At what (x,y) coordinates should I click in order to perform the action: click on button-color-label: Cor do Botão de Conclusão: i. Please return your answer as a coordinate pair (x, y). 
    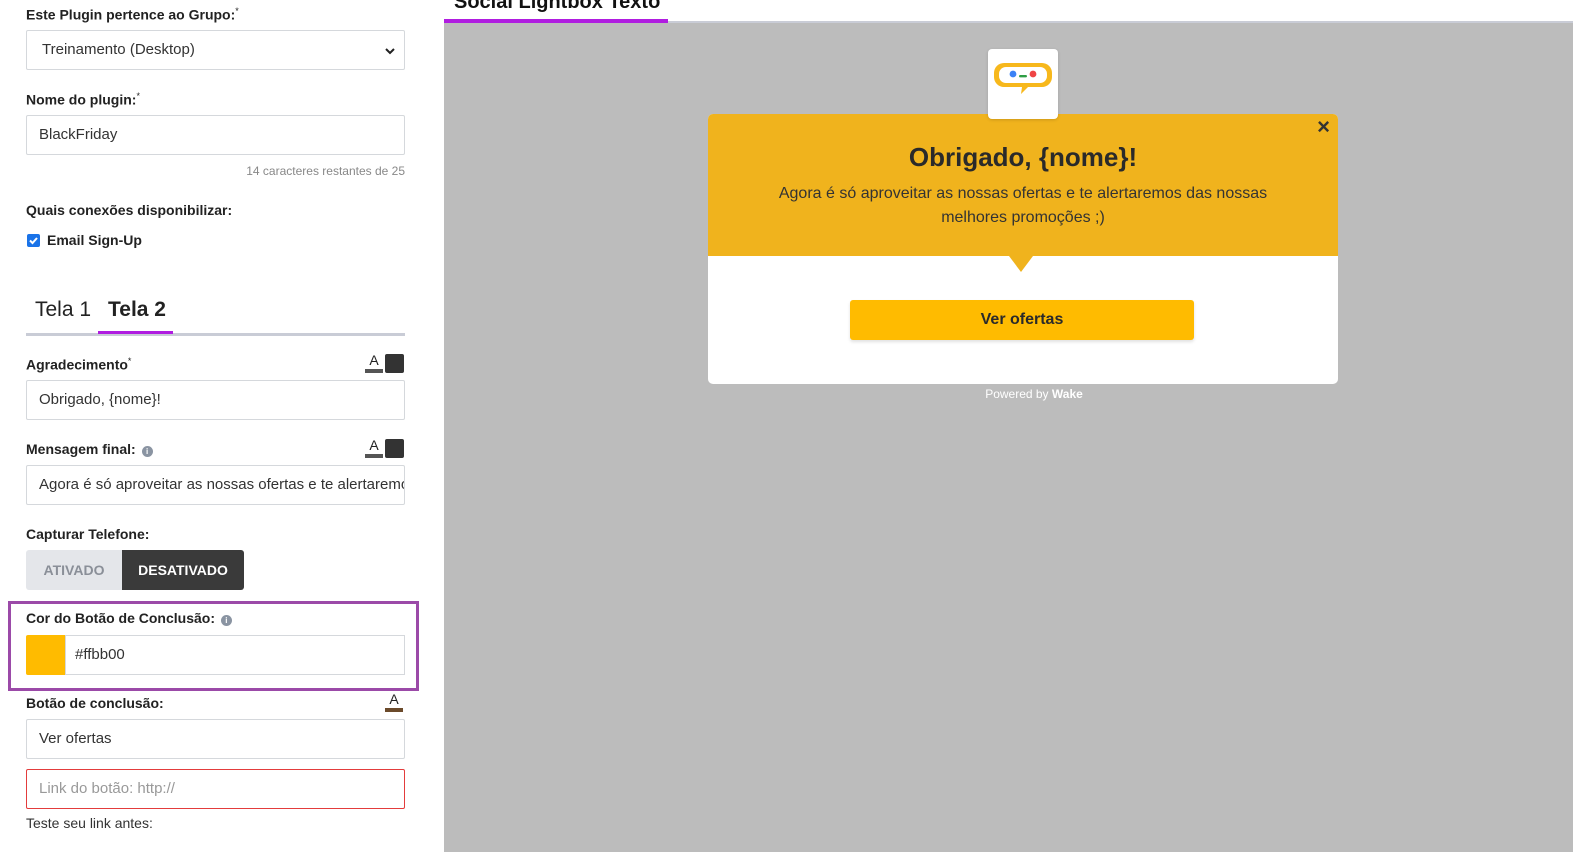
    Looking at the image, I should click on (129, 618).